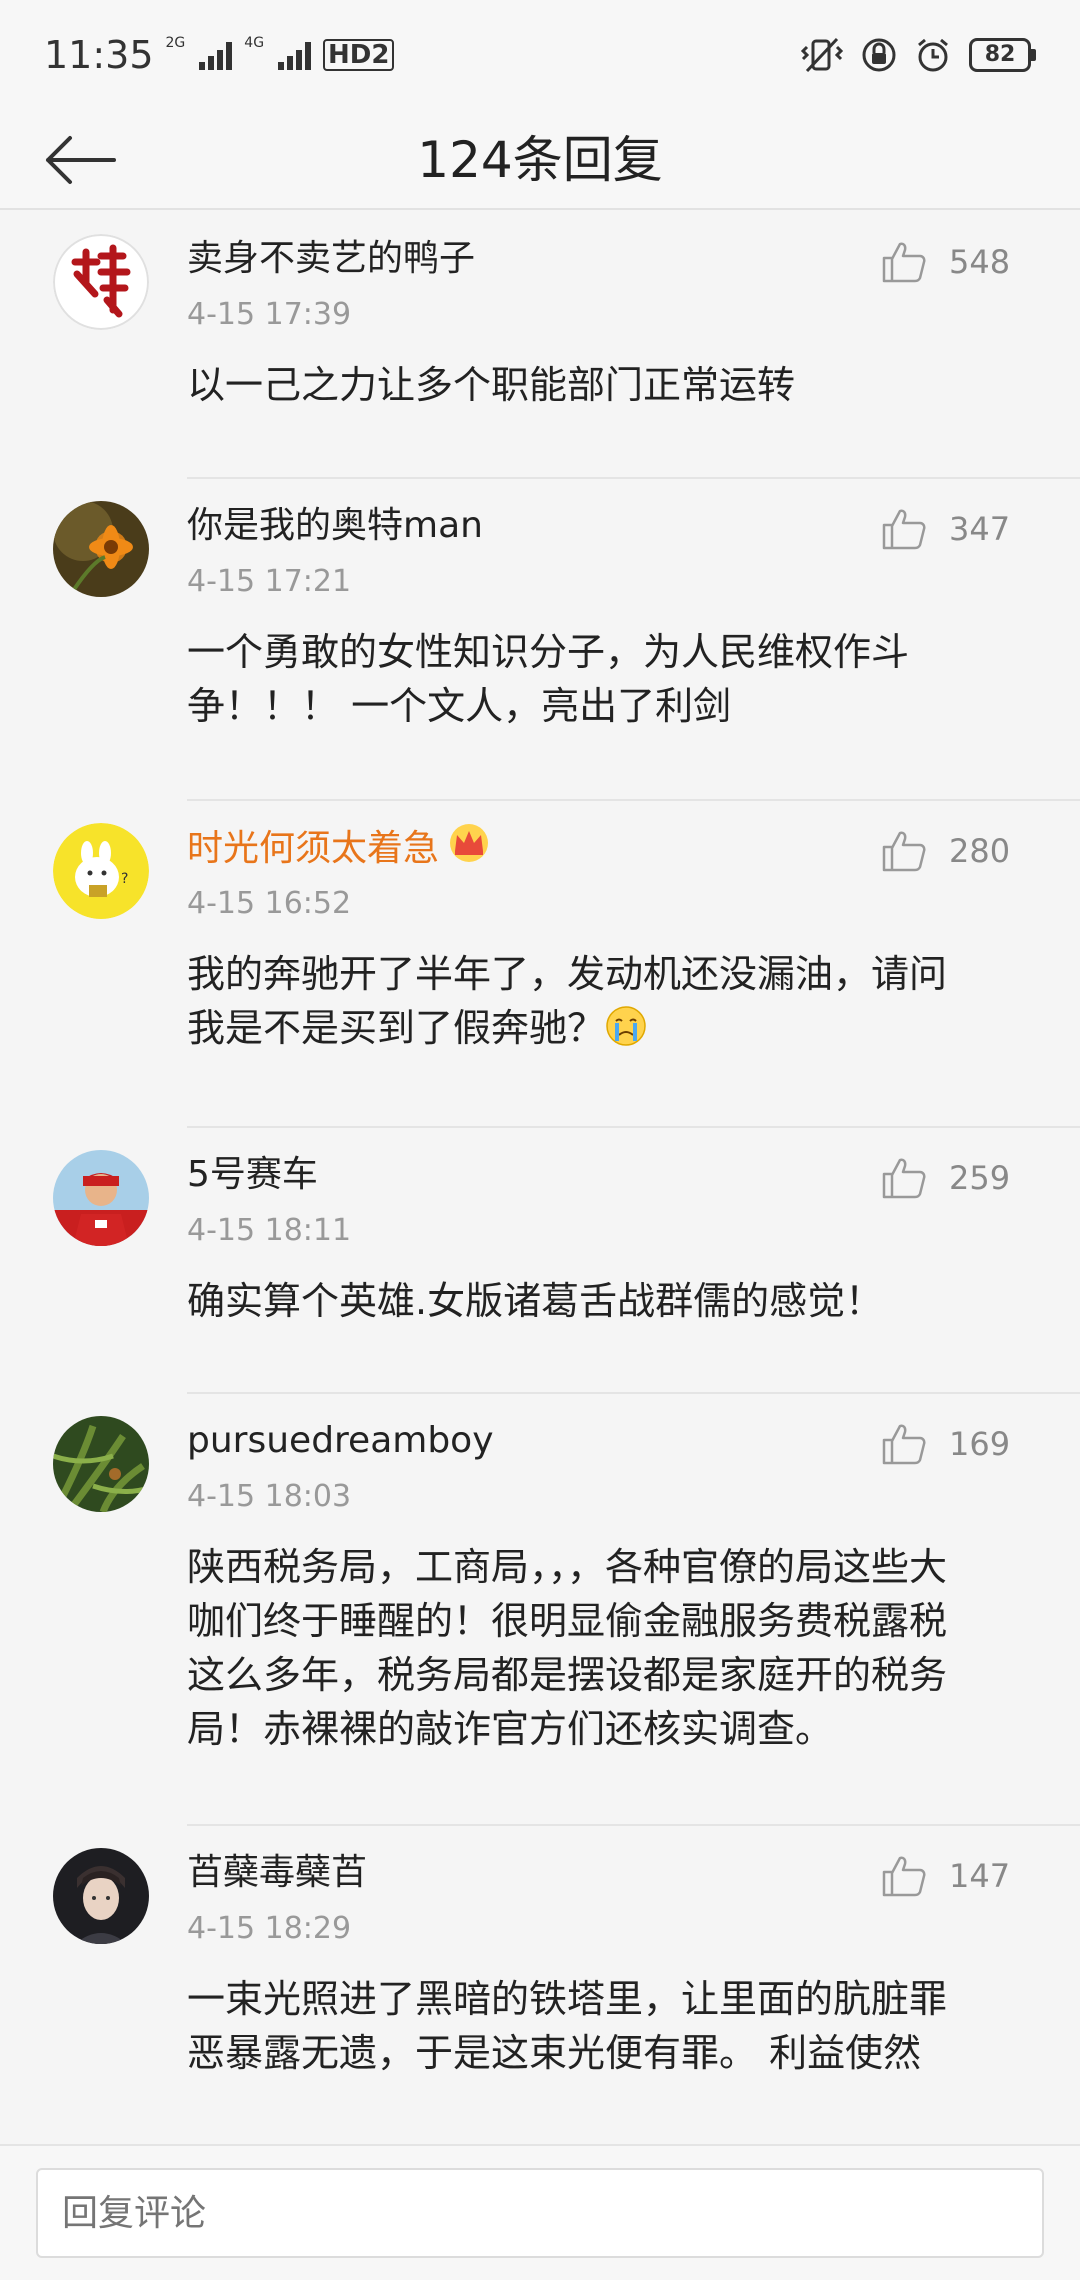 The height and width of the screenshot is (2280, 1080). Describe the element at coordinates (567, 1001) in the screenshot. I see `comment-text-body: 我的奔驰开了半年了，发动机还没漏油，请问我是不是买到了假奔驰？` at that location.